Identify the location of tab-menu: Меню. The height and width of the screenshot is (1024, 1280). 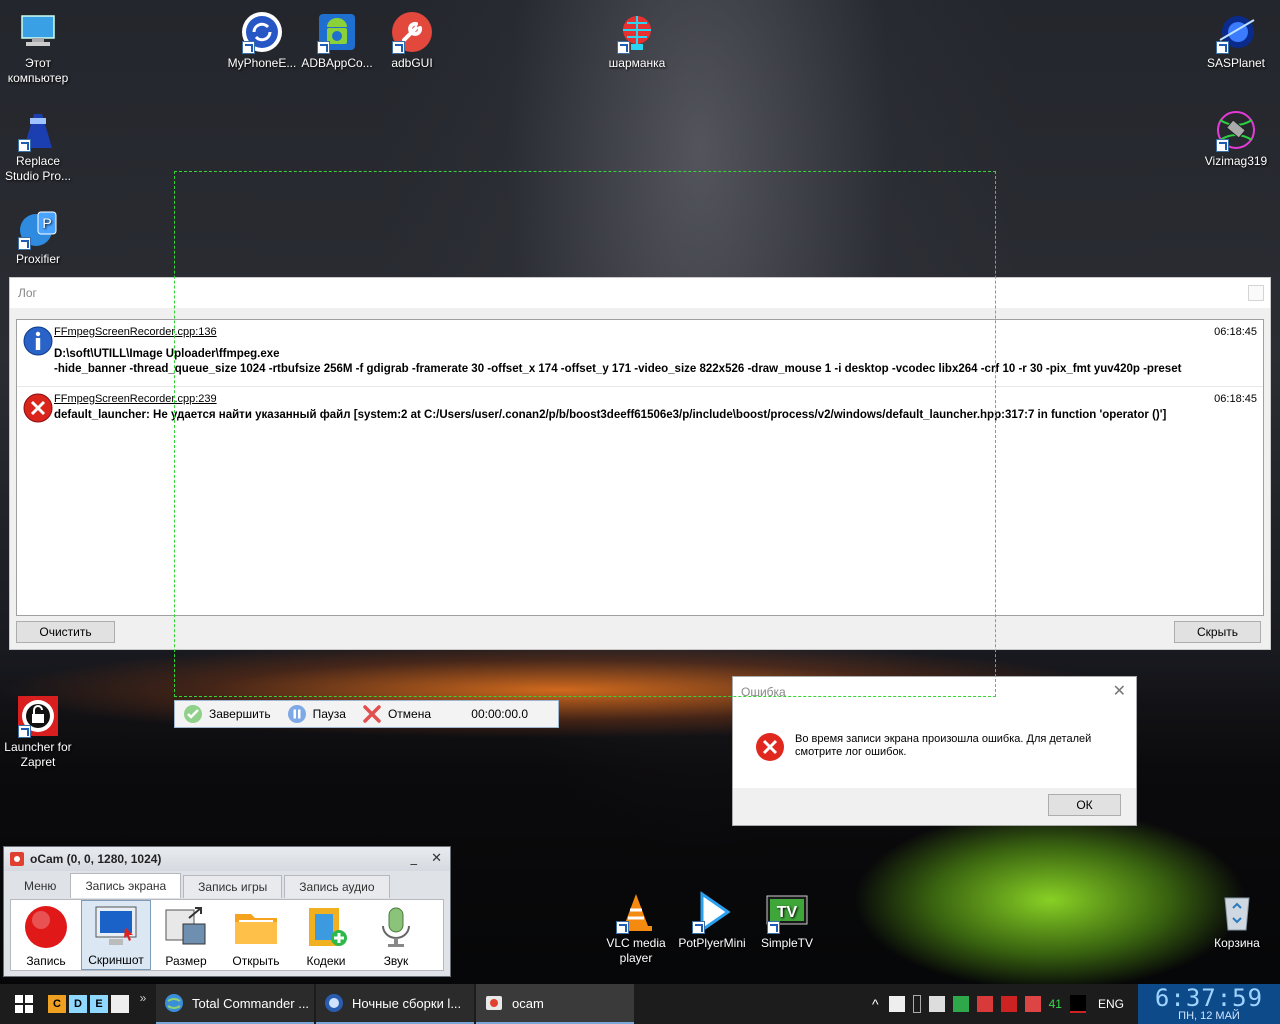
(40, 886).